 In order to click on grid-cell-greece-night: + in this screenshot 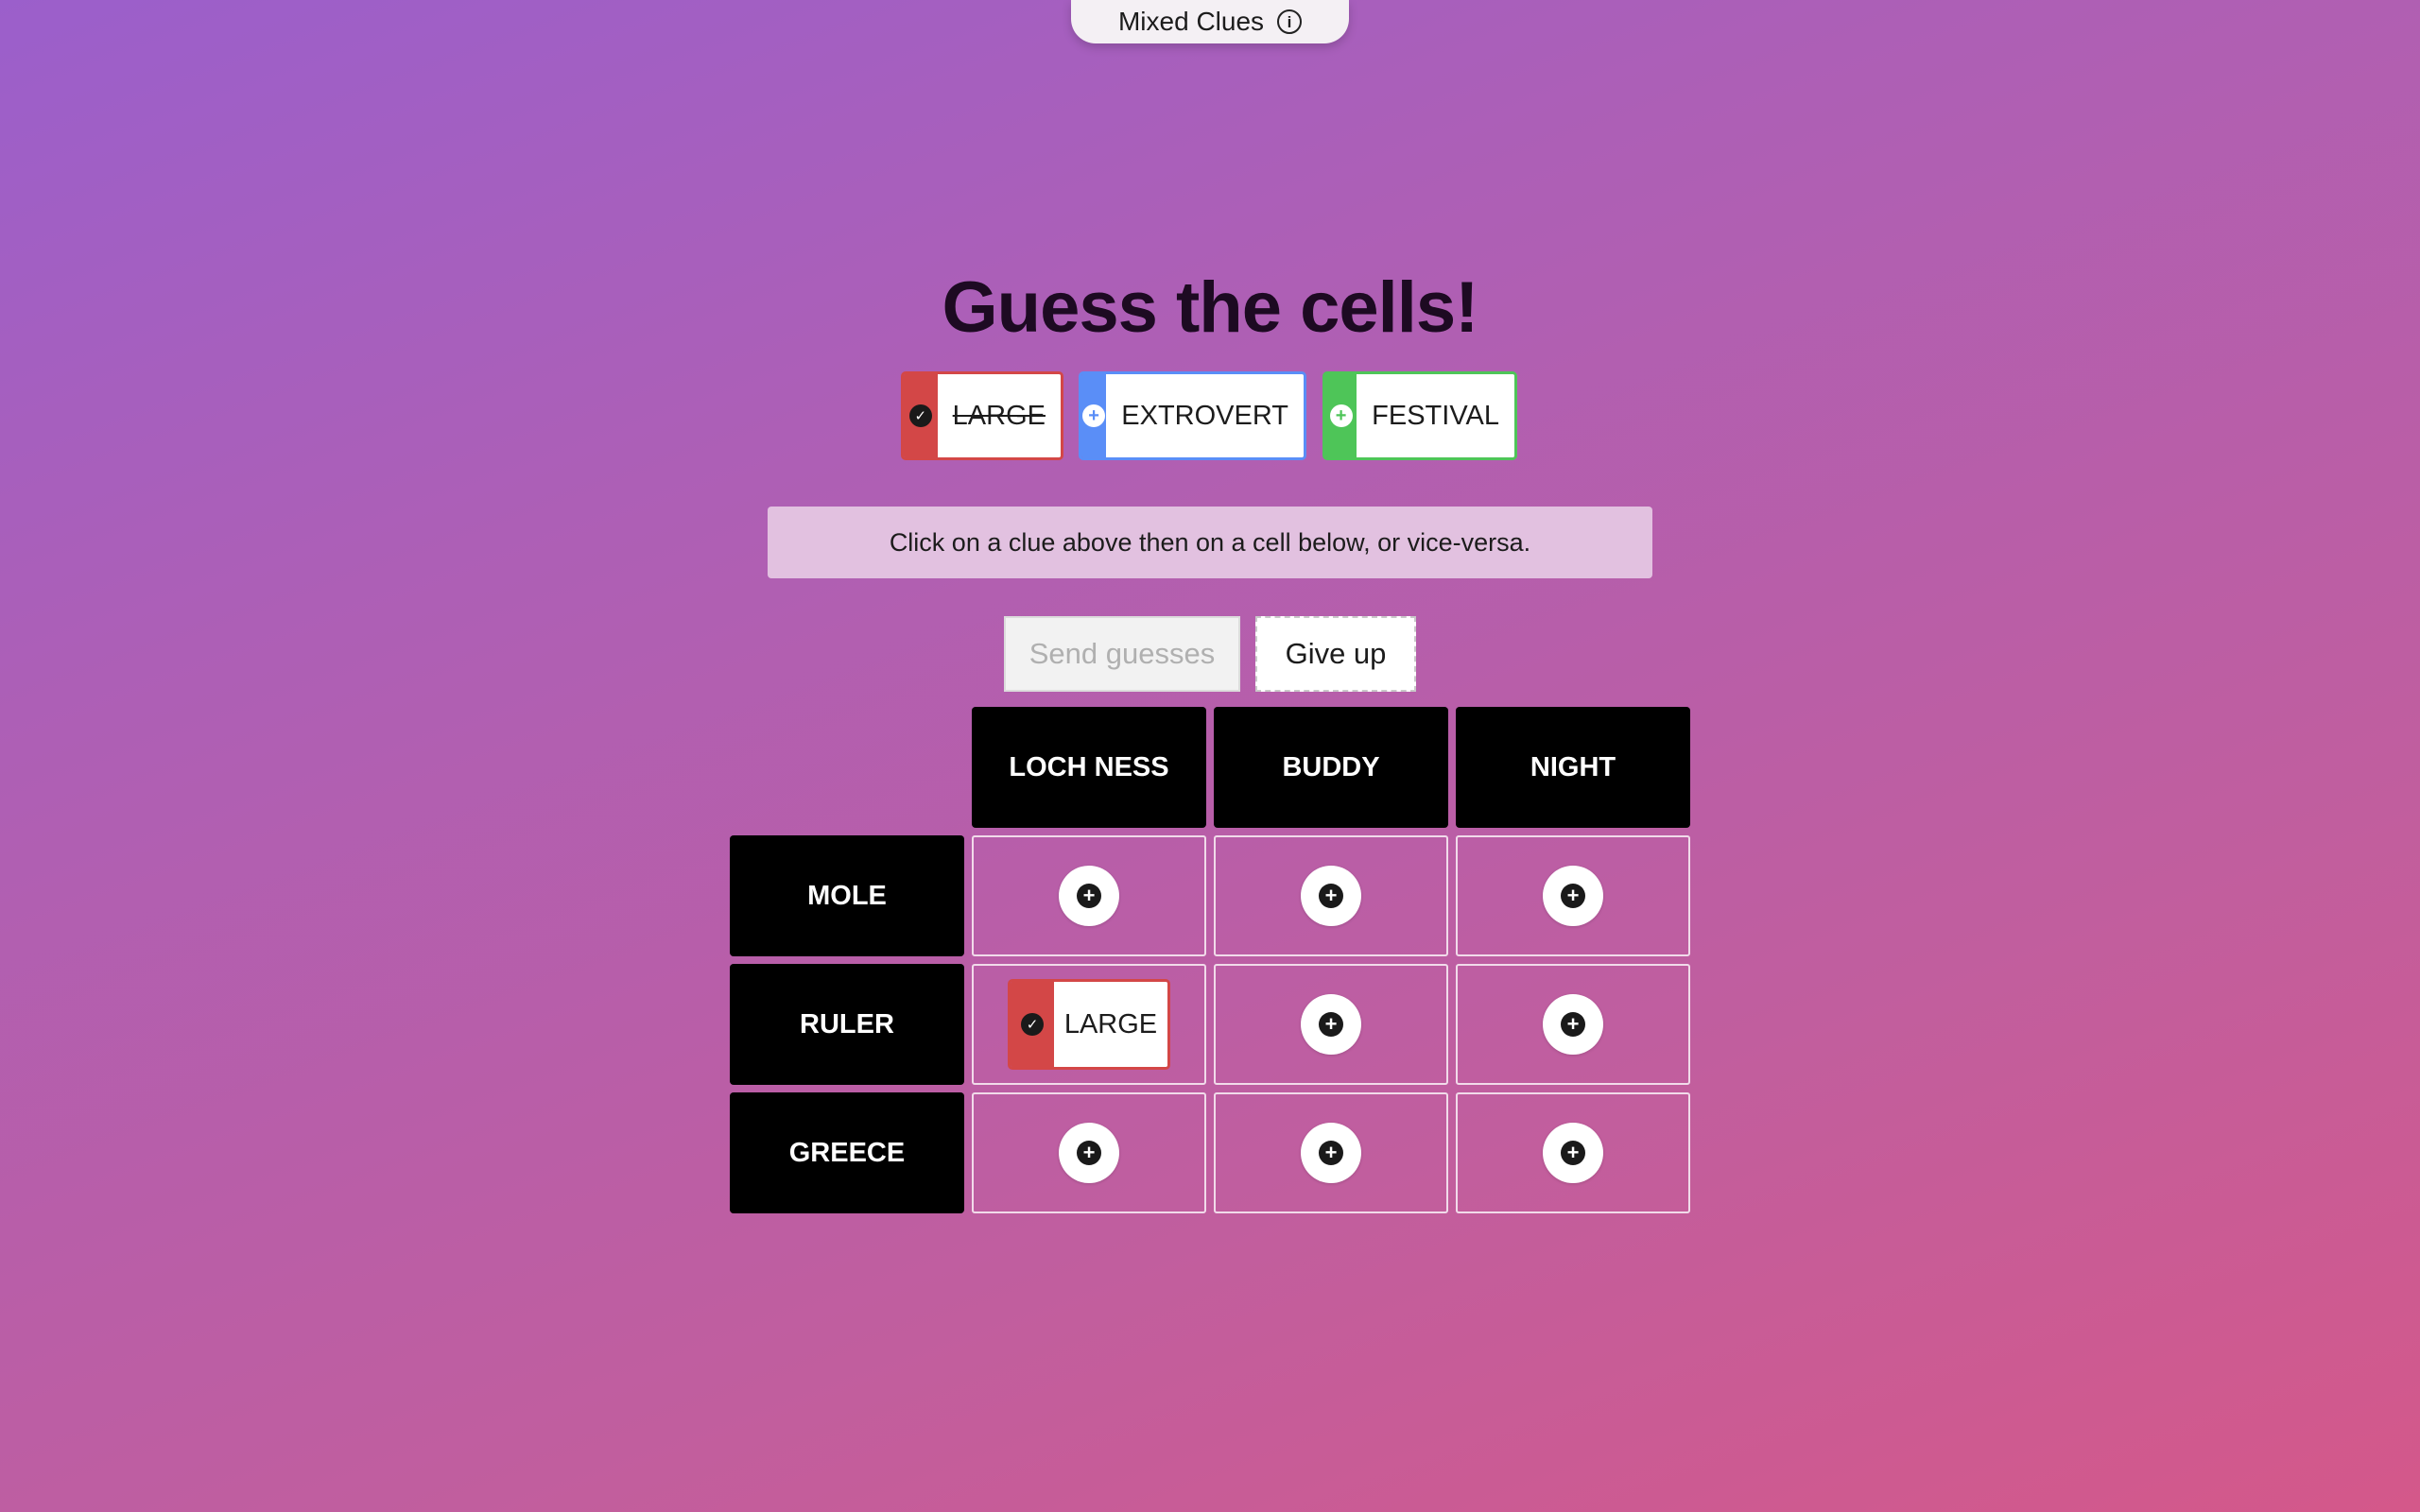, I will do `click(1573, 1152)`.